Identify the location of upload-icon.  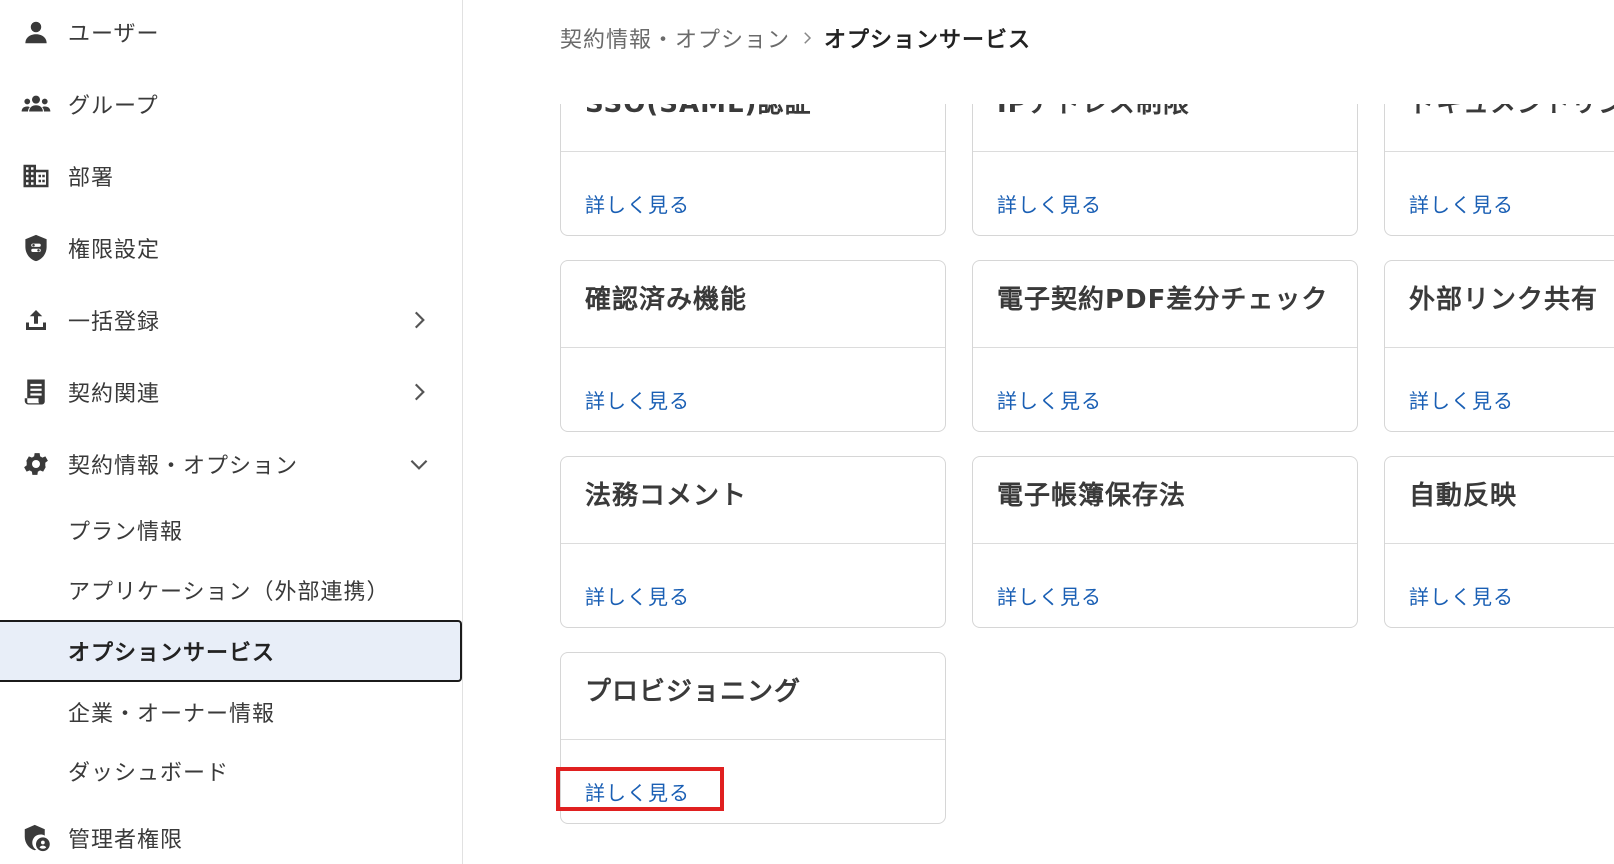
(36, 320).